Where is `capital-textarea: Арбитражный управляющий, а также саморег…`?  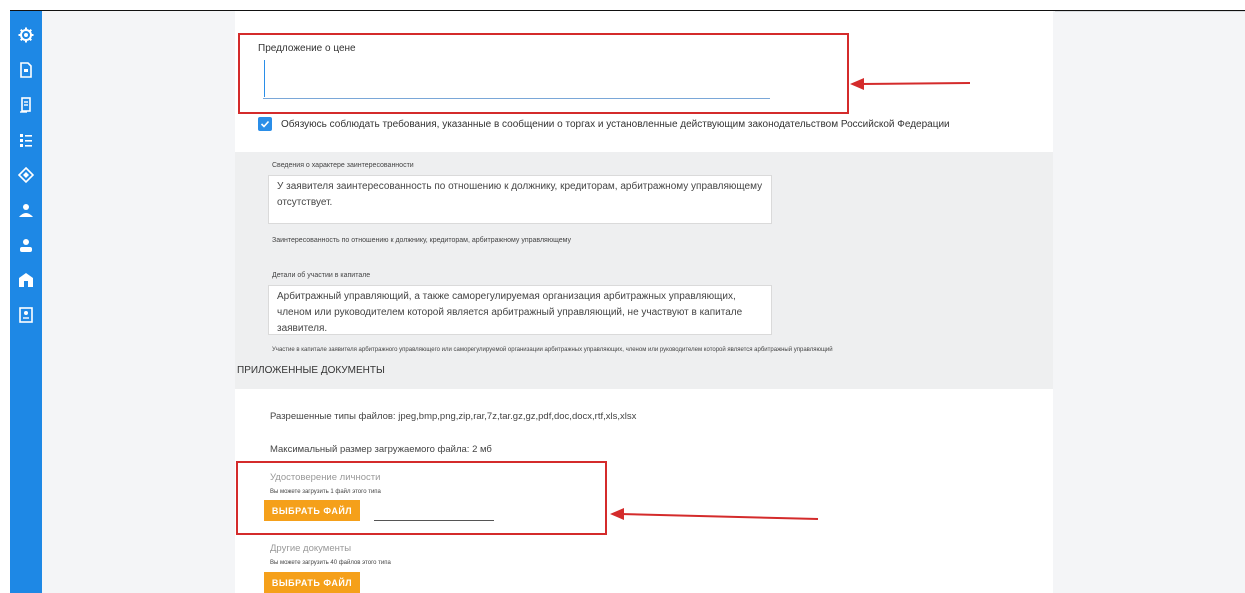
capital-textarea: Арбитражный управляющий, а также саморег… is located at coordinates (520, 310).